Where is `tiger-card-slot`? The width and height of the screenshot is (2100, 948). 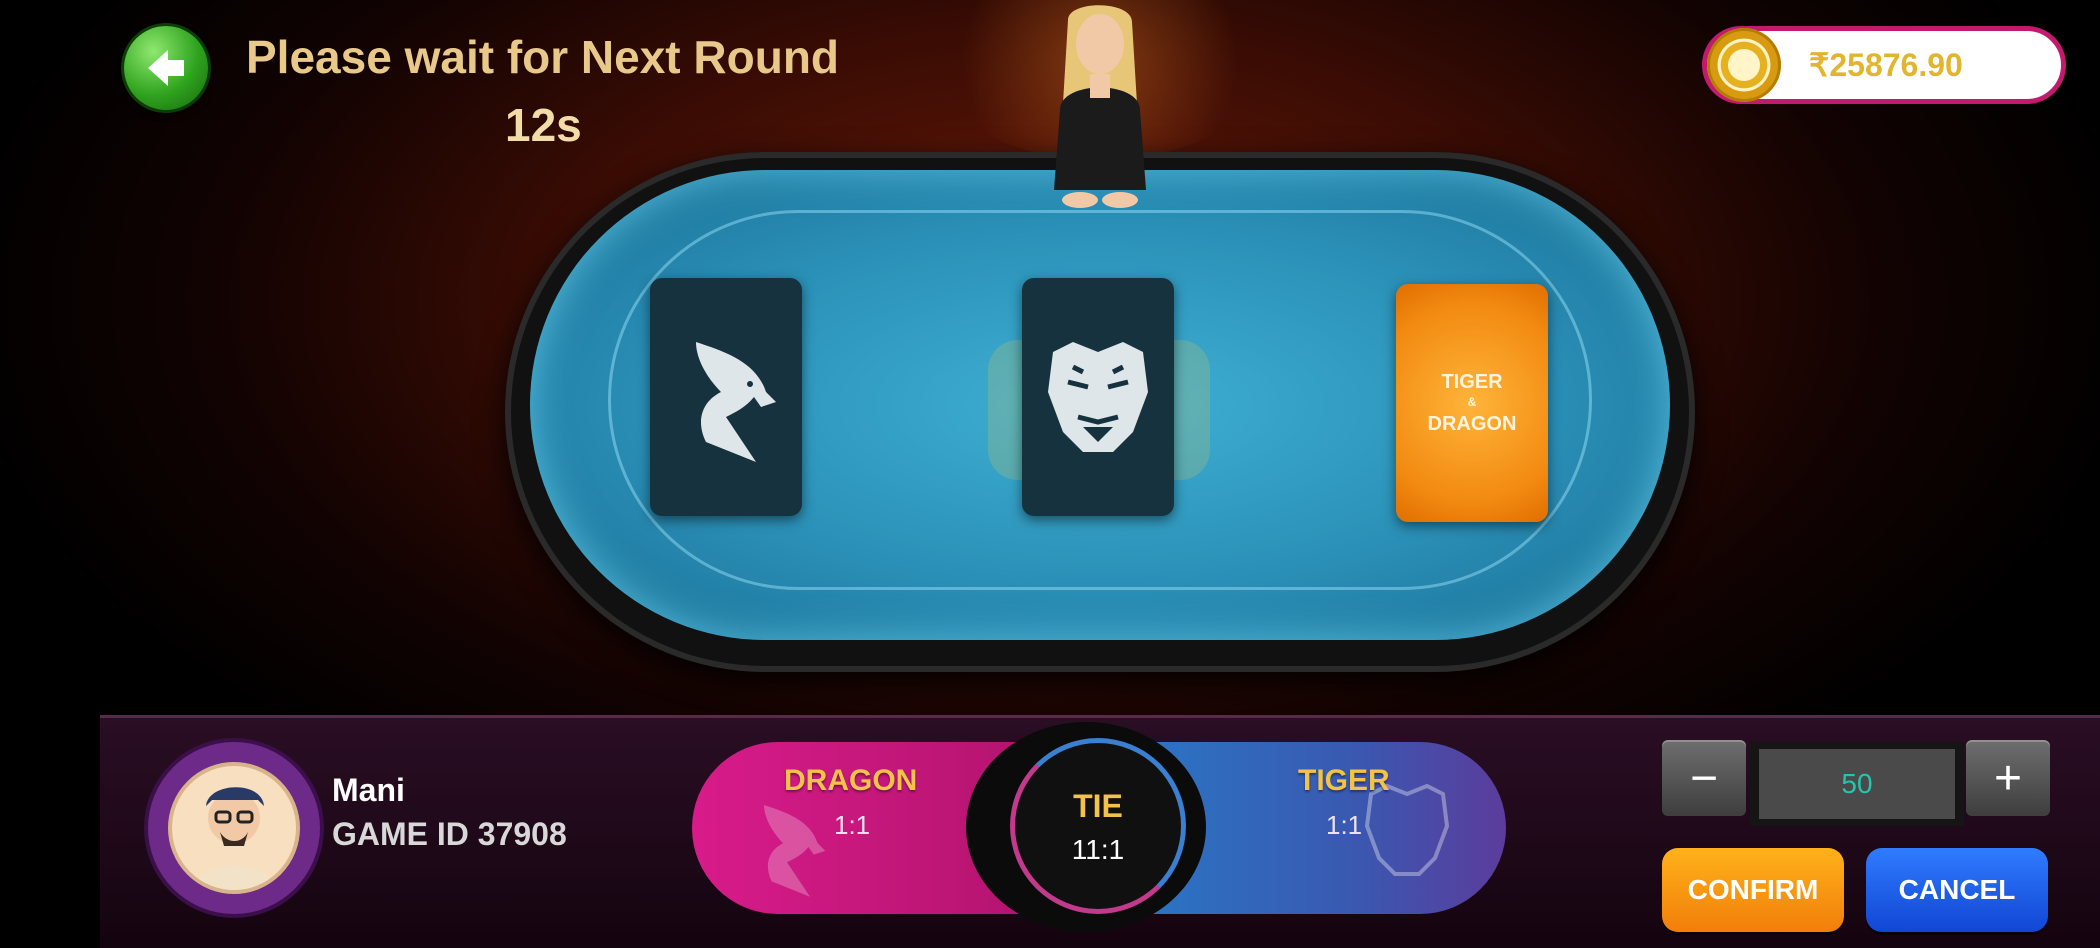 tiger-card-slot is located at coordinates (1098, 397).